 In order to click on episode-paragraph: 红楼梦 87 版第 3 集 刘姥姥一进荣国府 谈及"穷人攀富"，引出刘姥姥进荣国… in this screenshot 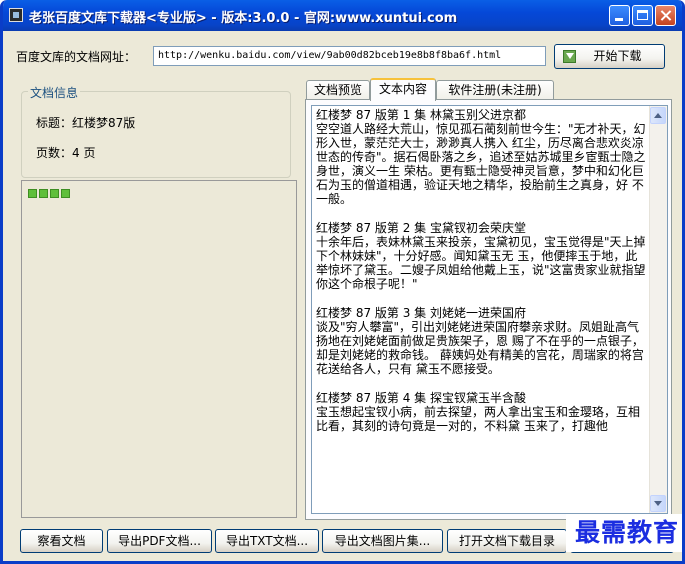, I will do `click(482, 341)`.